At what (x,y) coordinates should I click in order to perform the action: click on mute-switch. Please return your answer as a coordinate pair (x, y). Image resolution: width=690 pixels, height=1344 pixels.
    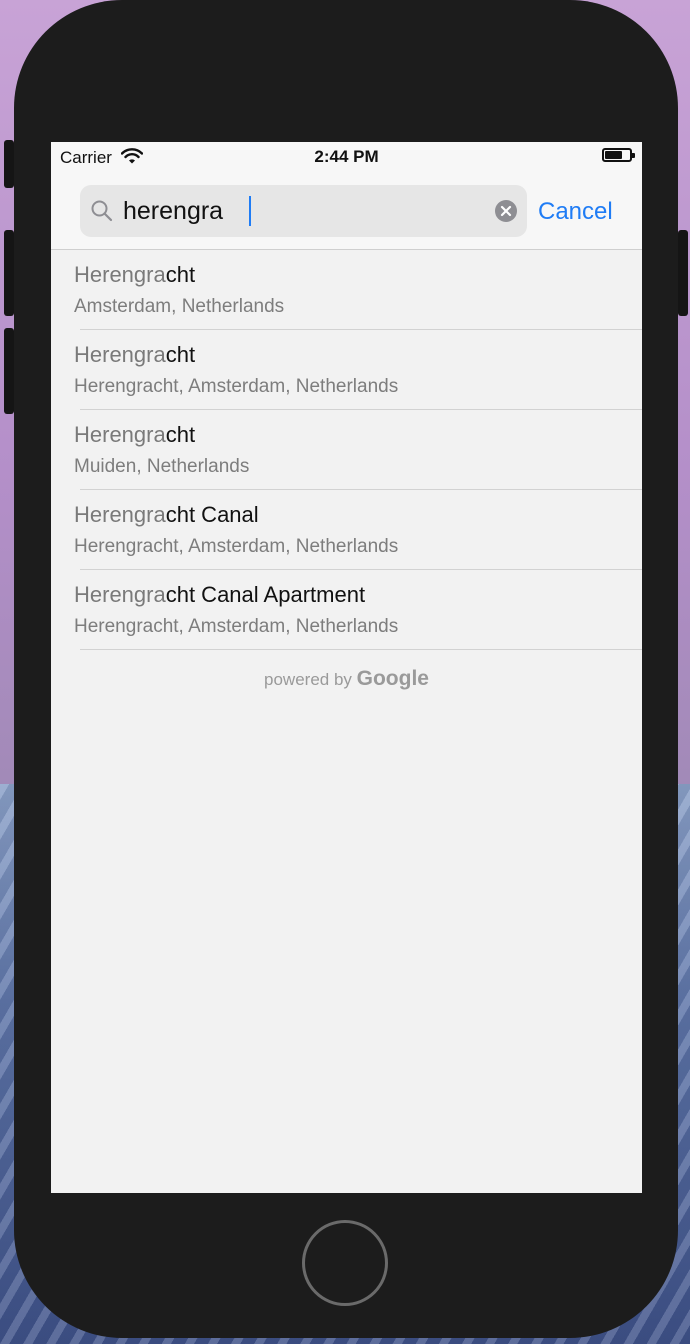
    Looking at the image, I should click on (9, 164).